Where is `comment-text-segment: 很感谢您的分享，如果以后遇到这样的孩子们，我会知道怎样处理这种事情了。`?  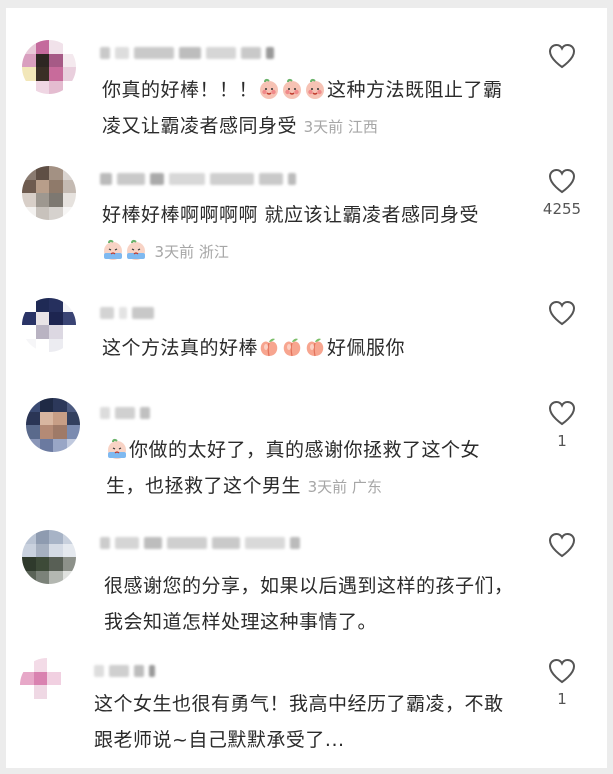
comment-text-segment: 很感谢您的分享，如果以后遇到这样的孩子们，我会知道怎样处理这种事情了。 is located at coordinates (309, 604).